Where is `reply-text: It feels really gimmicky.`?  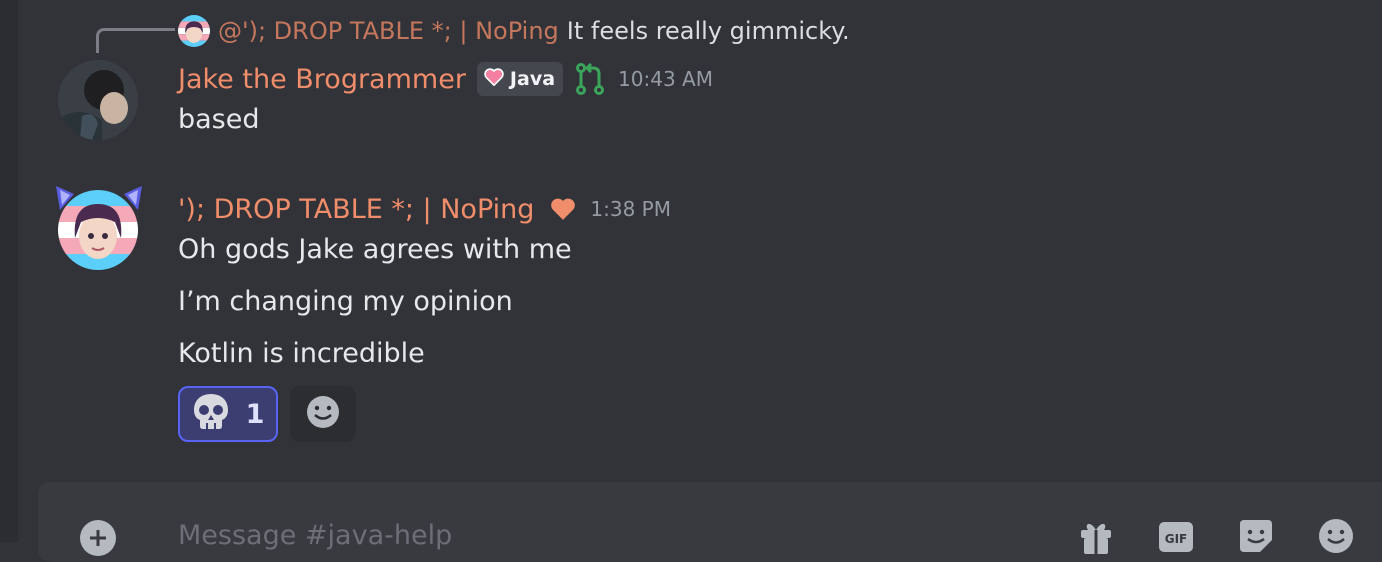
reply-text: It feels really gimmicky. is located at coordinates (708, 31).